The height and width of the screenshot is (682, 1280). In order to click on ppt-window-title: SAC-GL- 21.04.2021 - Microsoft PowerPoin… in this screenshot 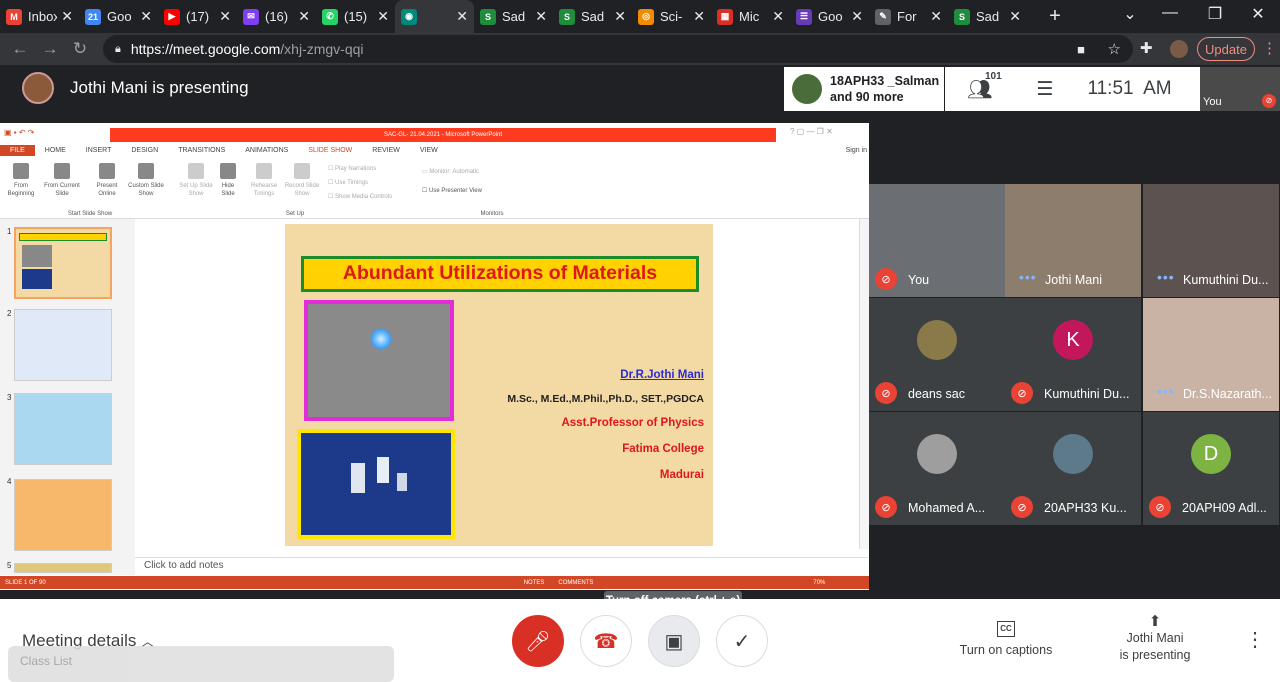, I will do `click(443, 135)`.